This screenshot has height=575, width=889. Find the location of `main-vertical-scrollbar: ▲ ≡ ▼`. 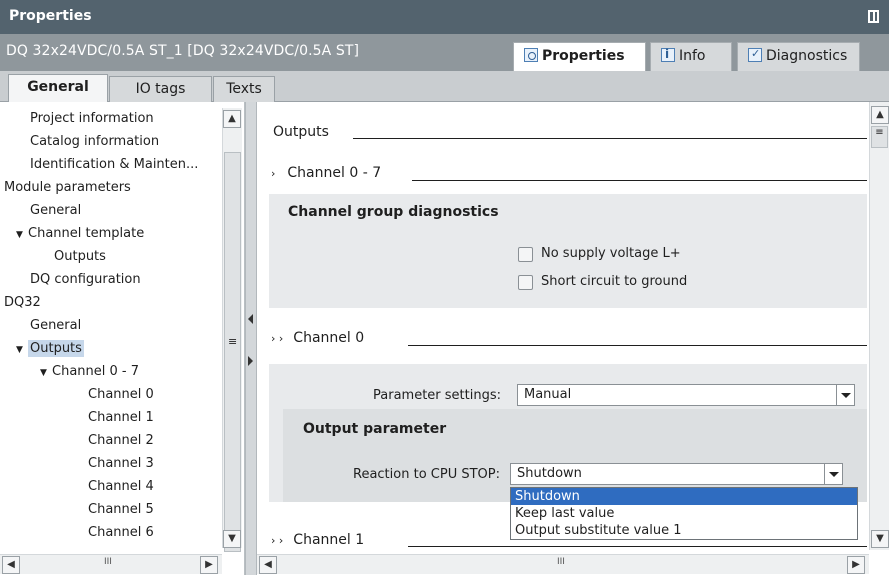

main-vertical-scrollbar: ▲ ≡ ▼ is located at coordinates (879, 326).